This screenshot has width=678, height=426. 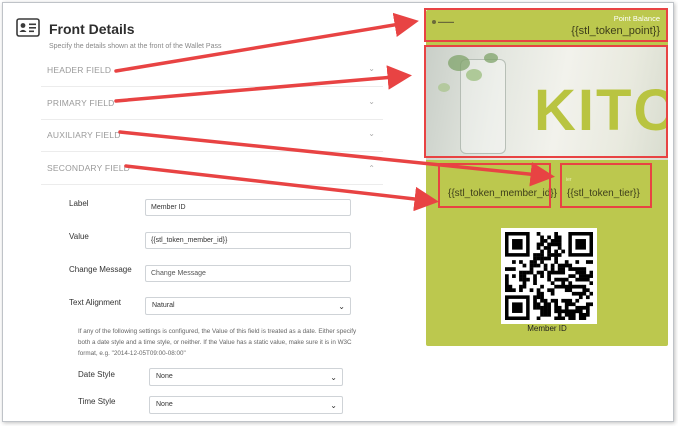 What do you see at coordinates (248, 273) in the screenshot?
I see `change-message-input: Change Message` at bounding box center [248, 273].